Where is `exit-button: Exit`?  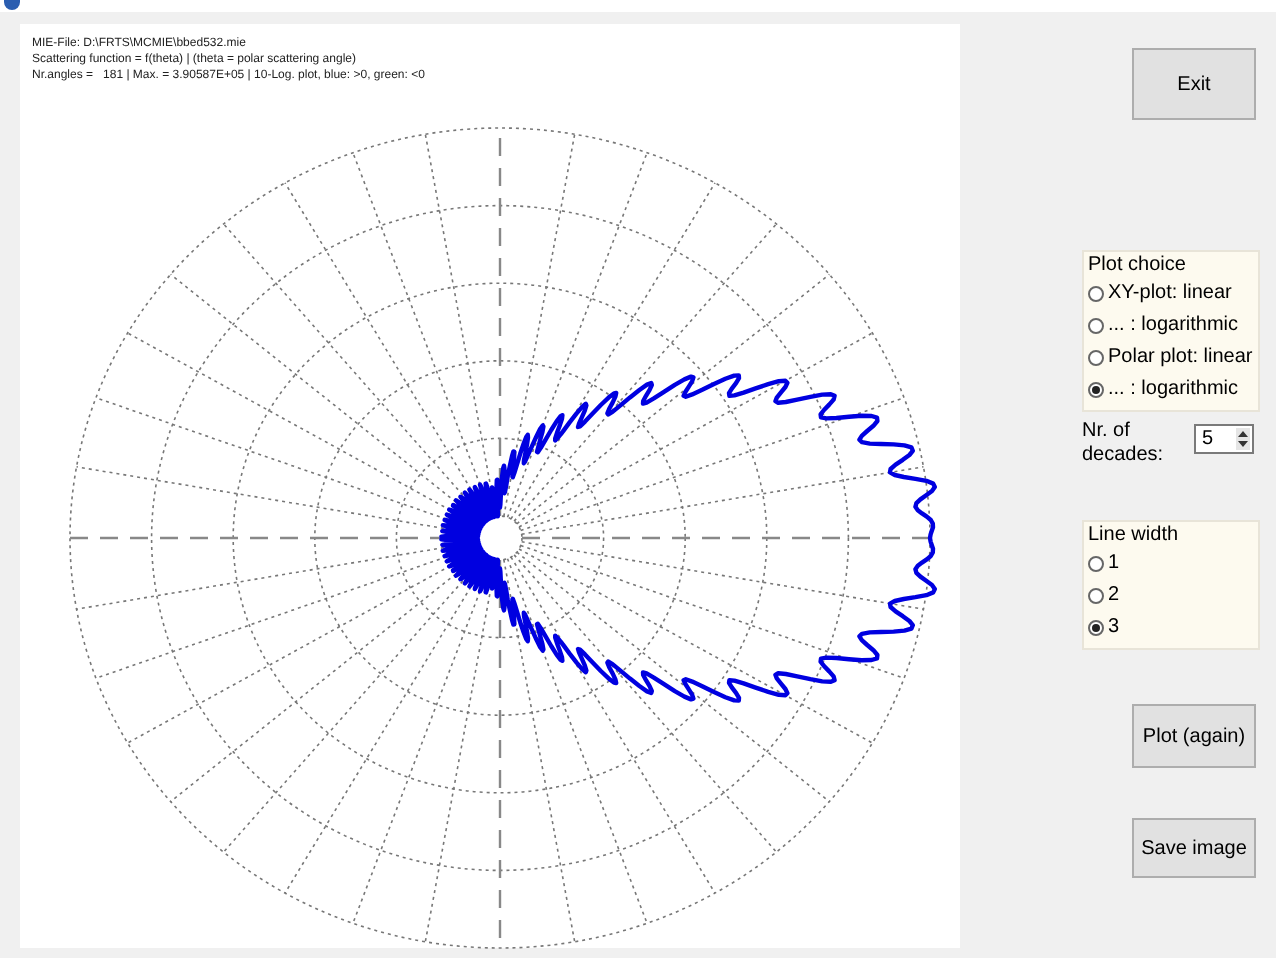
exit-button: Exit is located at coordinates (1194, 84).